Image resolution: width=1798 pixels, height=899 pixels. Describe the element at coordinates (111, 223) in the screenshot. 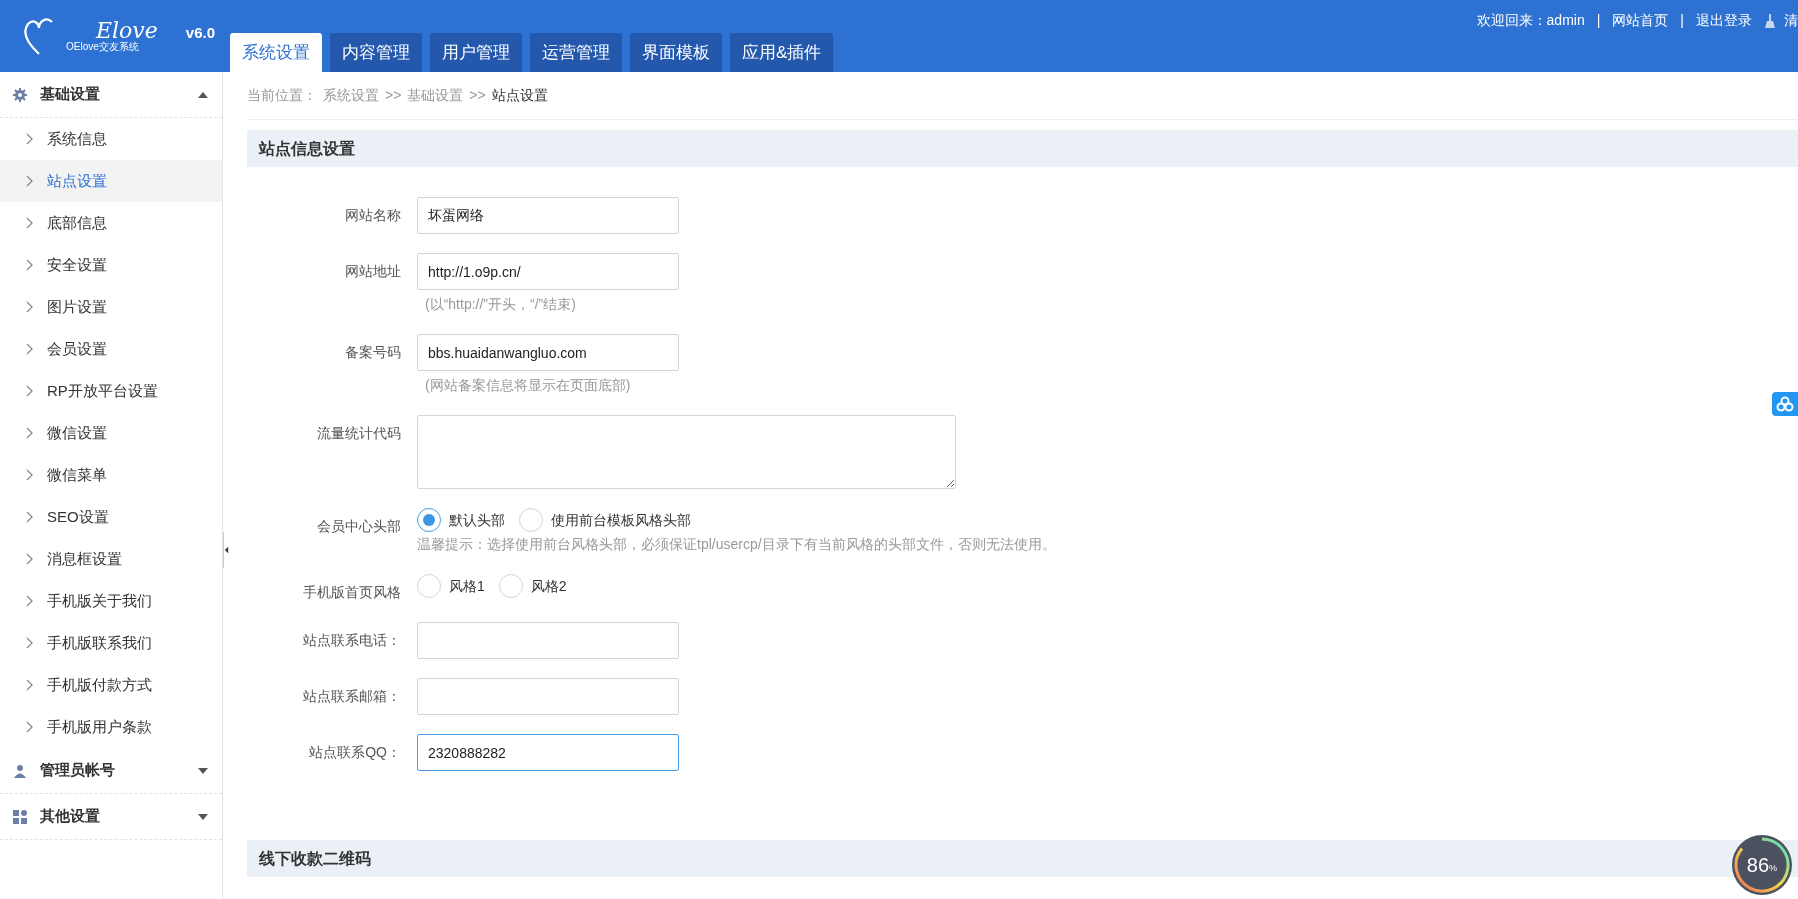

I see `sidebar-item: 底部信息` at that location.